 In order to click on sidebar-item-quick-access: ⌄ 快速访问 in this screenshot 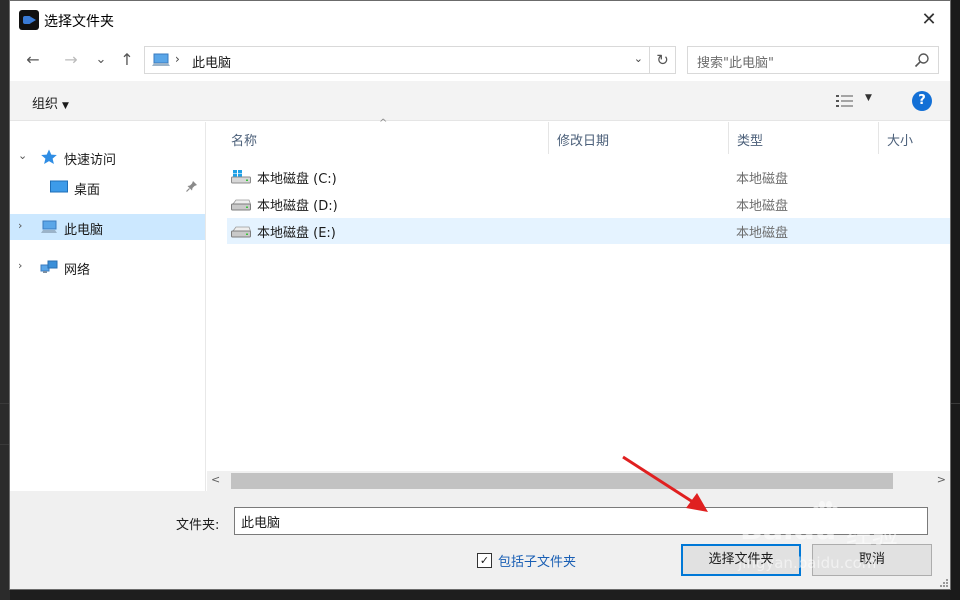, I will do `click(107, 157)`.